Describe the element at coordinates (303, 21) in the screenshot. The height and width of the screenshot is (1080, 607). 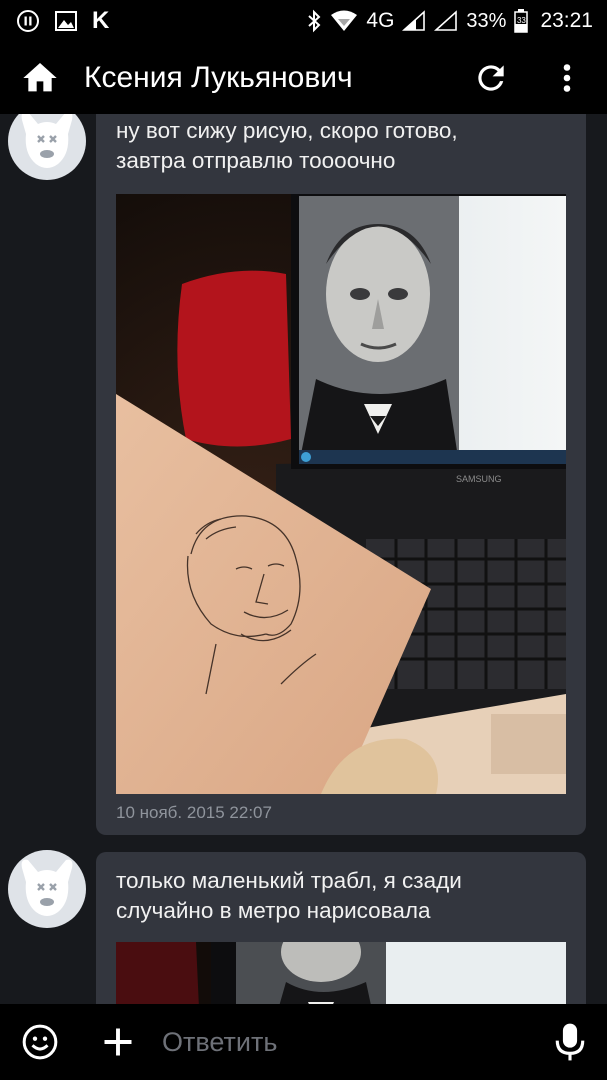
I see `status-bar: K 4G 33% 33 23:21` at that location.